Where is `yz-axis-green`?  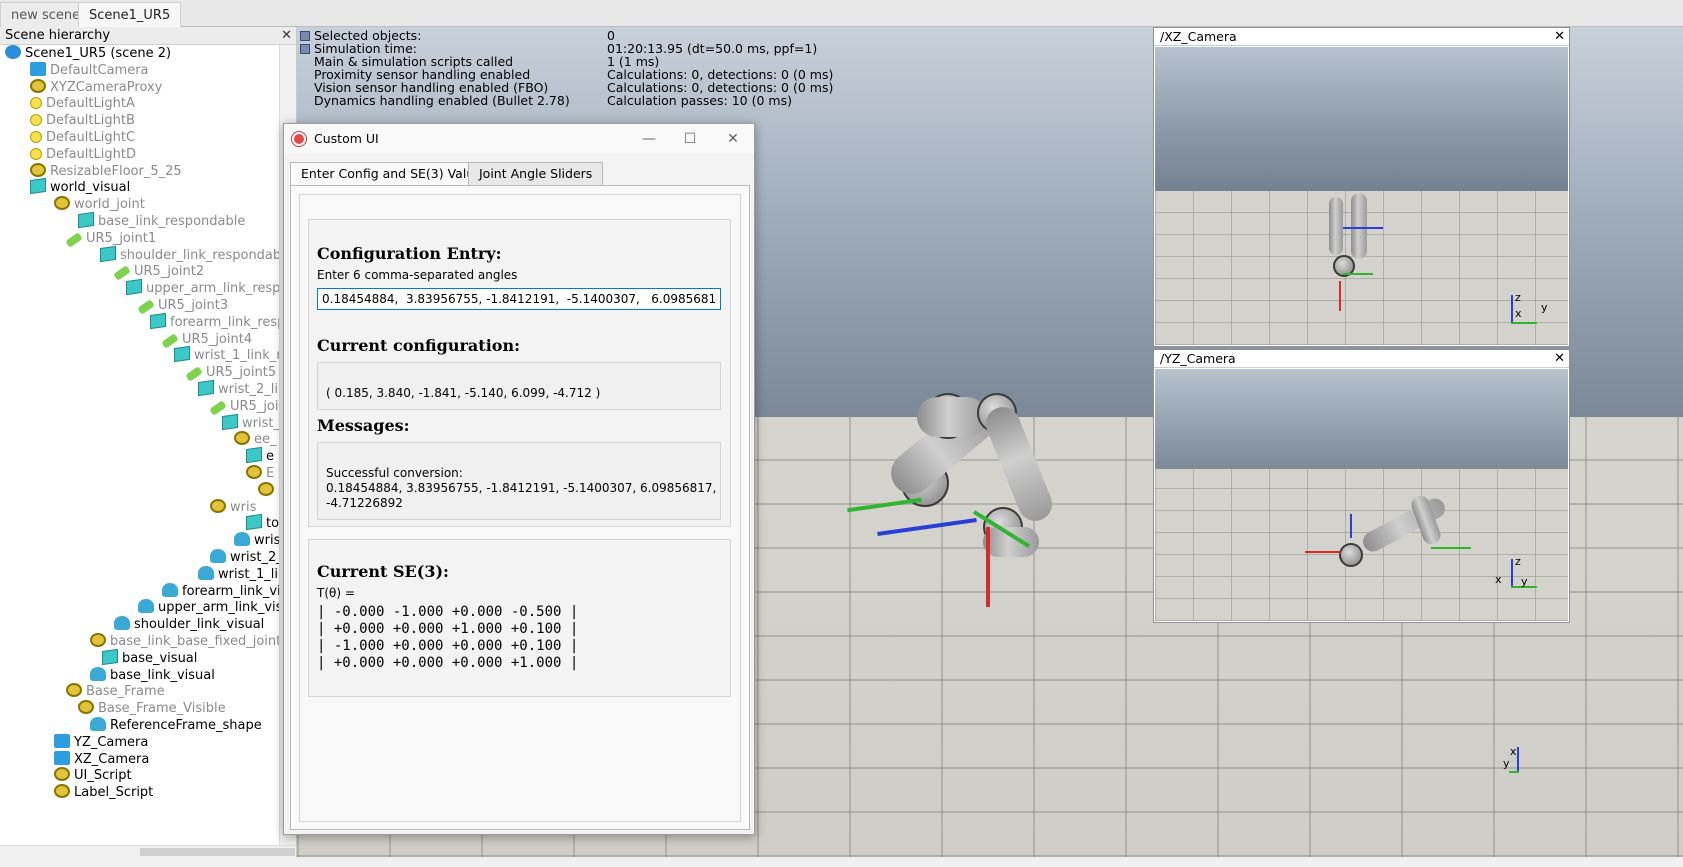 yz-axis-green is located at coordinates (1451, 548).